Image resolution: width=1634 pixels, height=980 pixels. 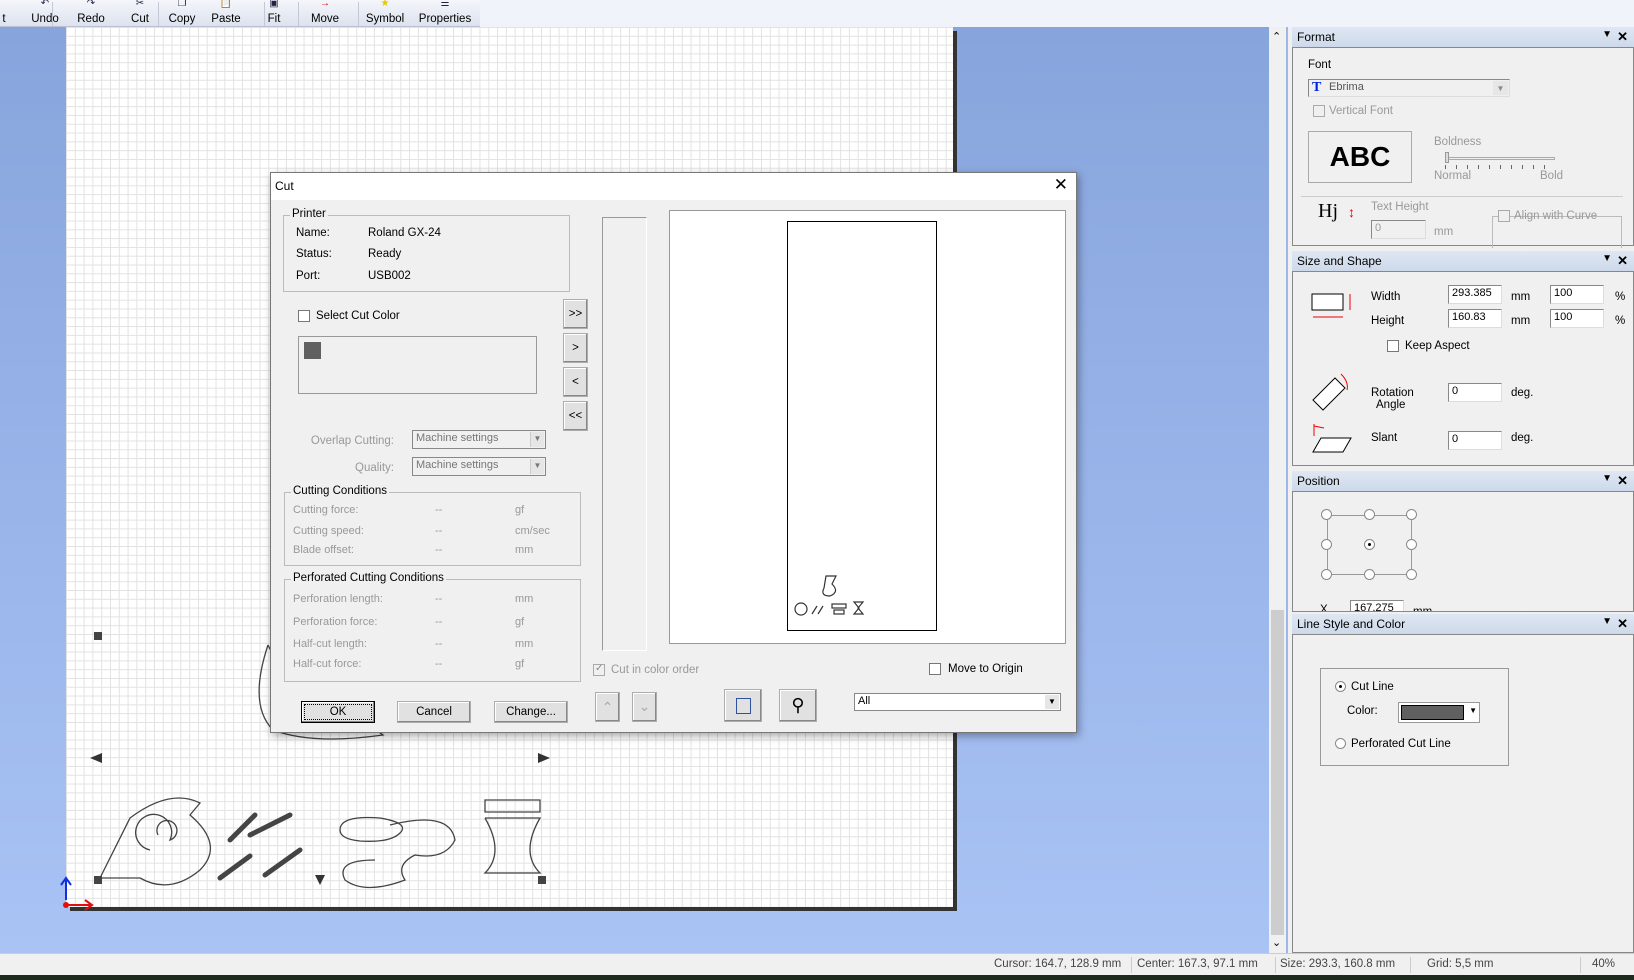 What do you see at coordinates (1439, 712) in the screenshot?
I see `color-picker: ▼` at bounding box center [1439, 712].